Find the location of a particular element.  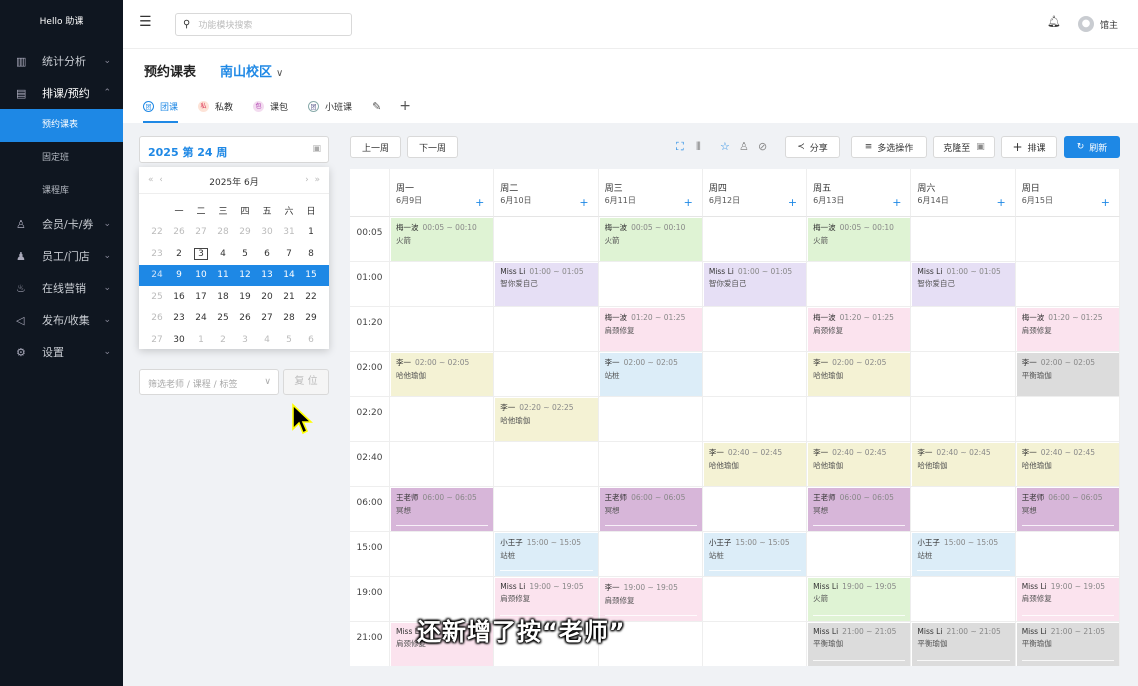

fullscreen-icon: ⛶ is located at coordinates (680, 147).